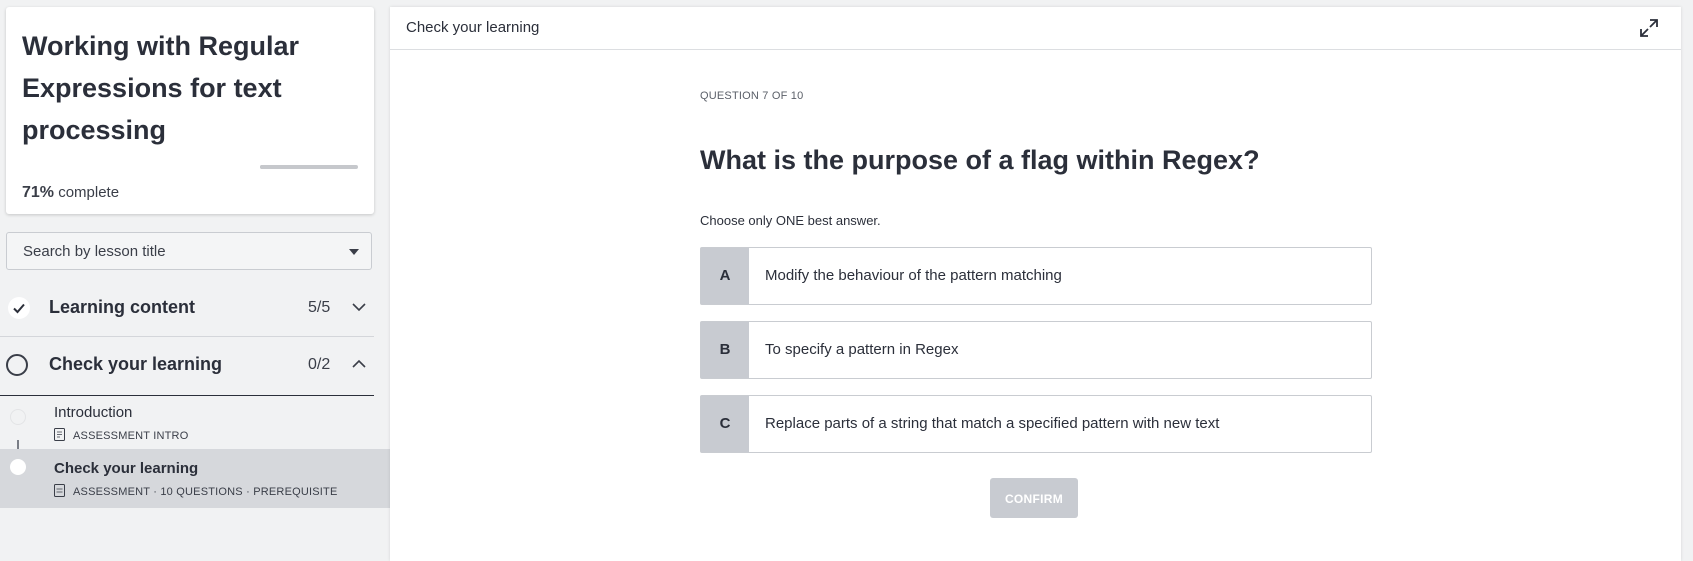 The height and width of the screenshot is (561, 1693). Describe the element at coordinates (205, 491) in the screenshot. I see `lesson-meta-text: ASSESSMENT · 10 QUESTIONS · PREREQUISITE` at that location.